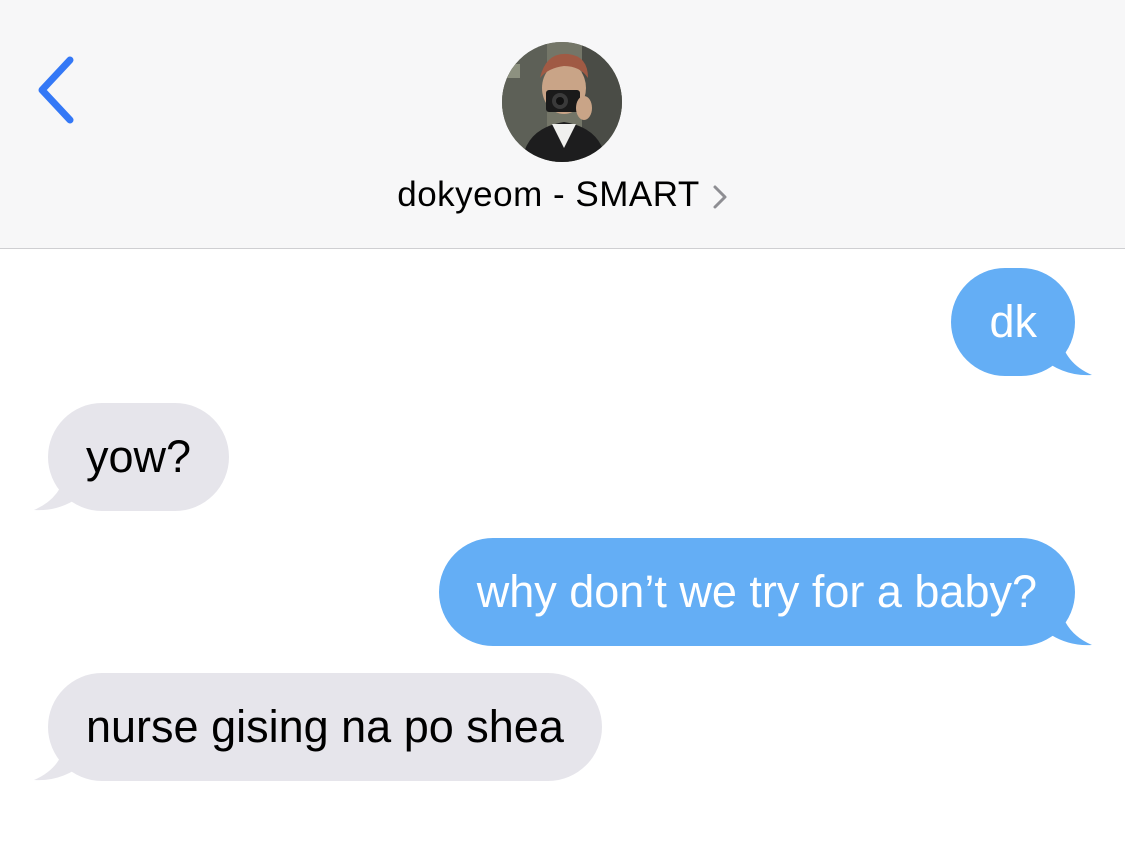 This screenshot has height=864, width=1125. What do you see at coordinates (325, 727) in the screenshot?
I see `incoming-message-bubble: nurse gising na po shea` at bounding box center [325, 727].